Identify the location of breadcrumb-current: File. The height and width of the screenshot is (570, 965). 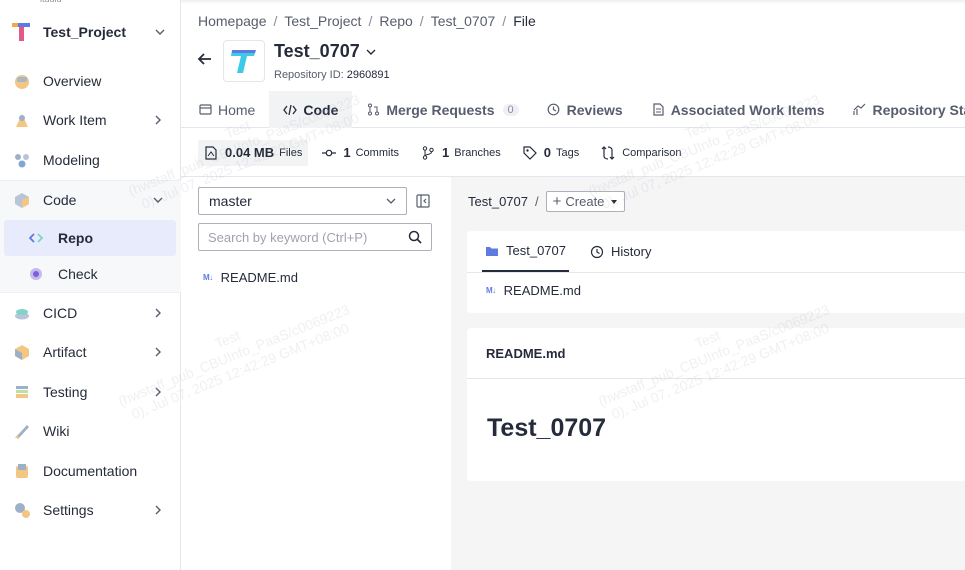
(524, 21).